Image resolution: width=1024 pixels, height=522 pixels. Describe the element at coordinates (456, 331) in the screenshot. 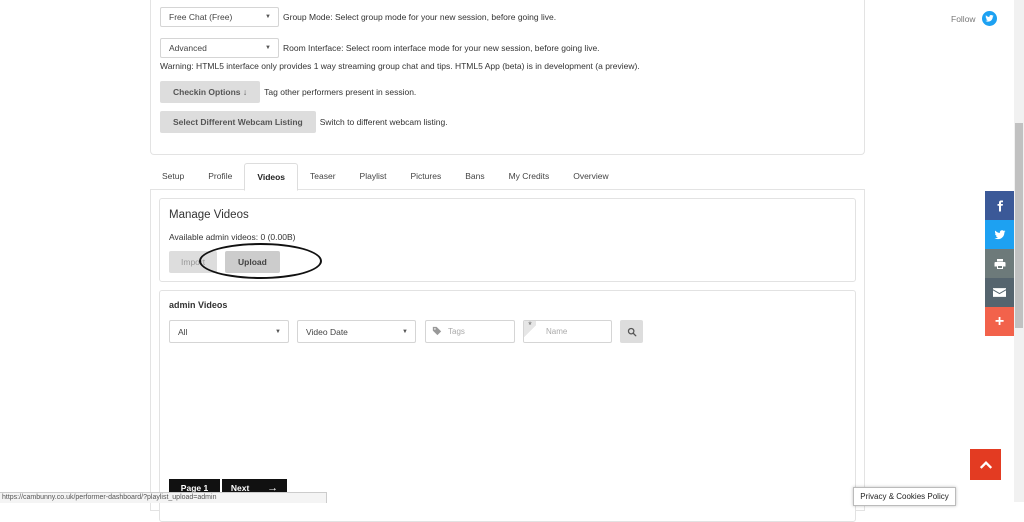

I see `tags-placeholder: Tags` at that location.